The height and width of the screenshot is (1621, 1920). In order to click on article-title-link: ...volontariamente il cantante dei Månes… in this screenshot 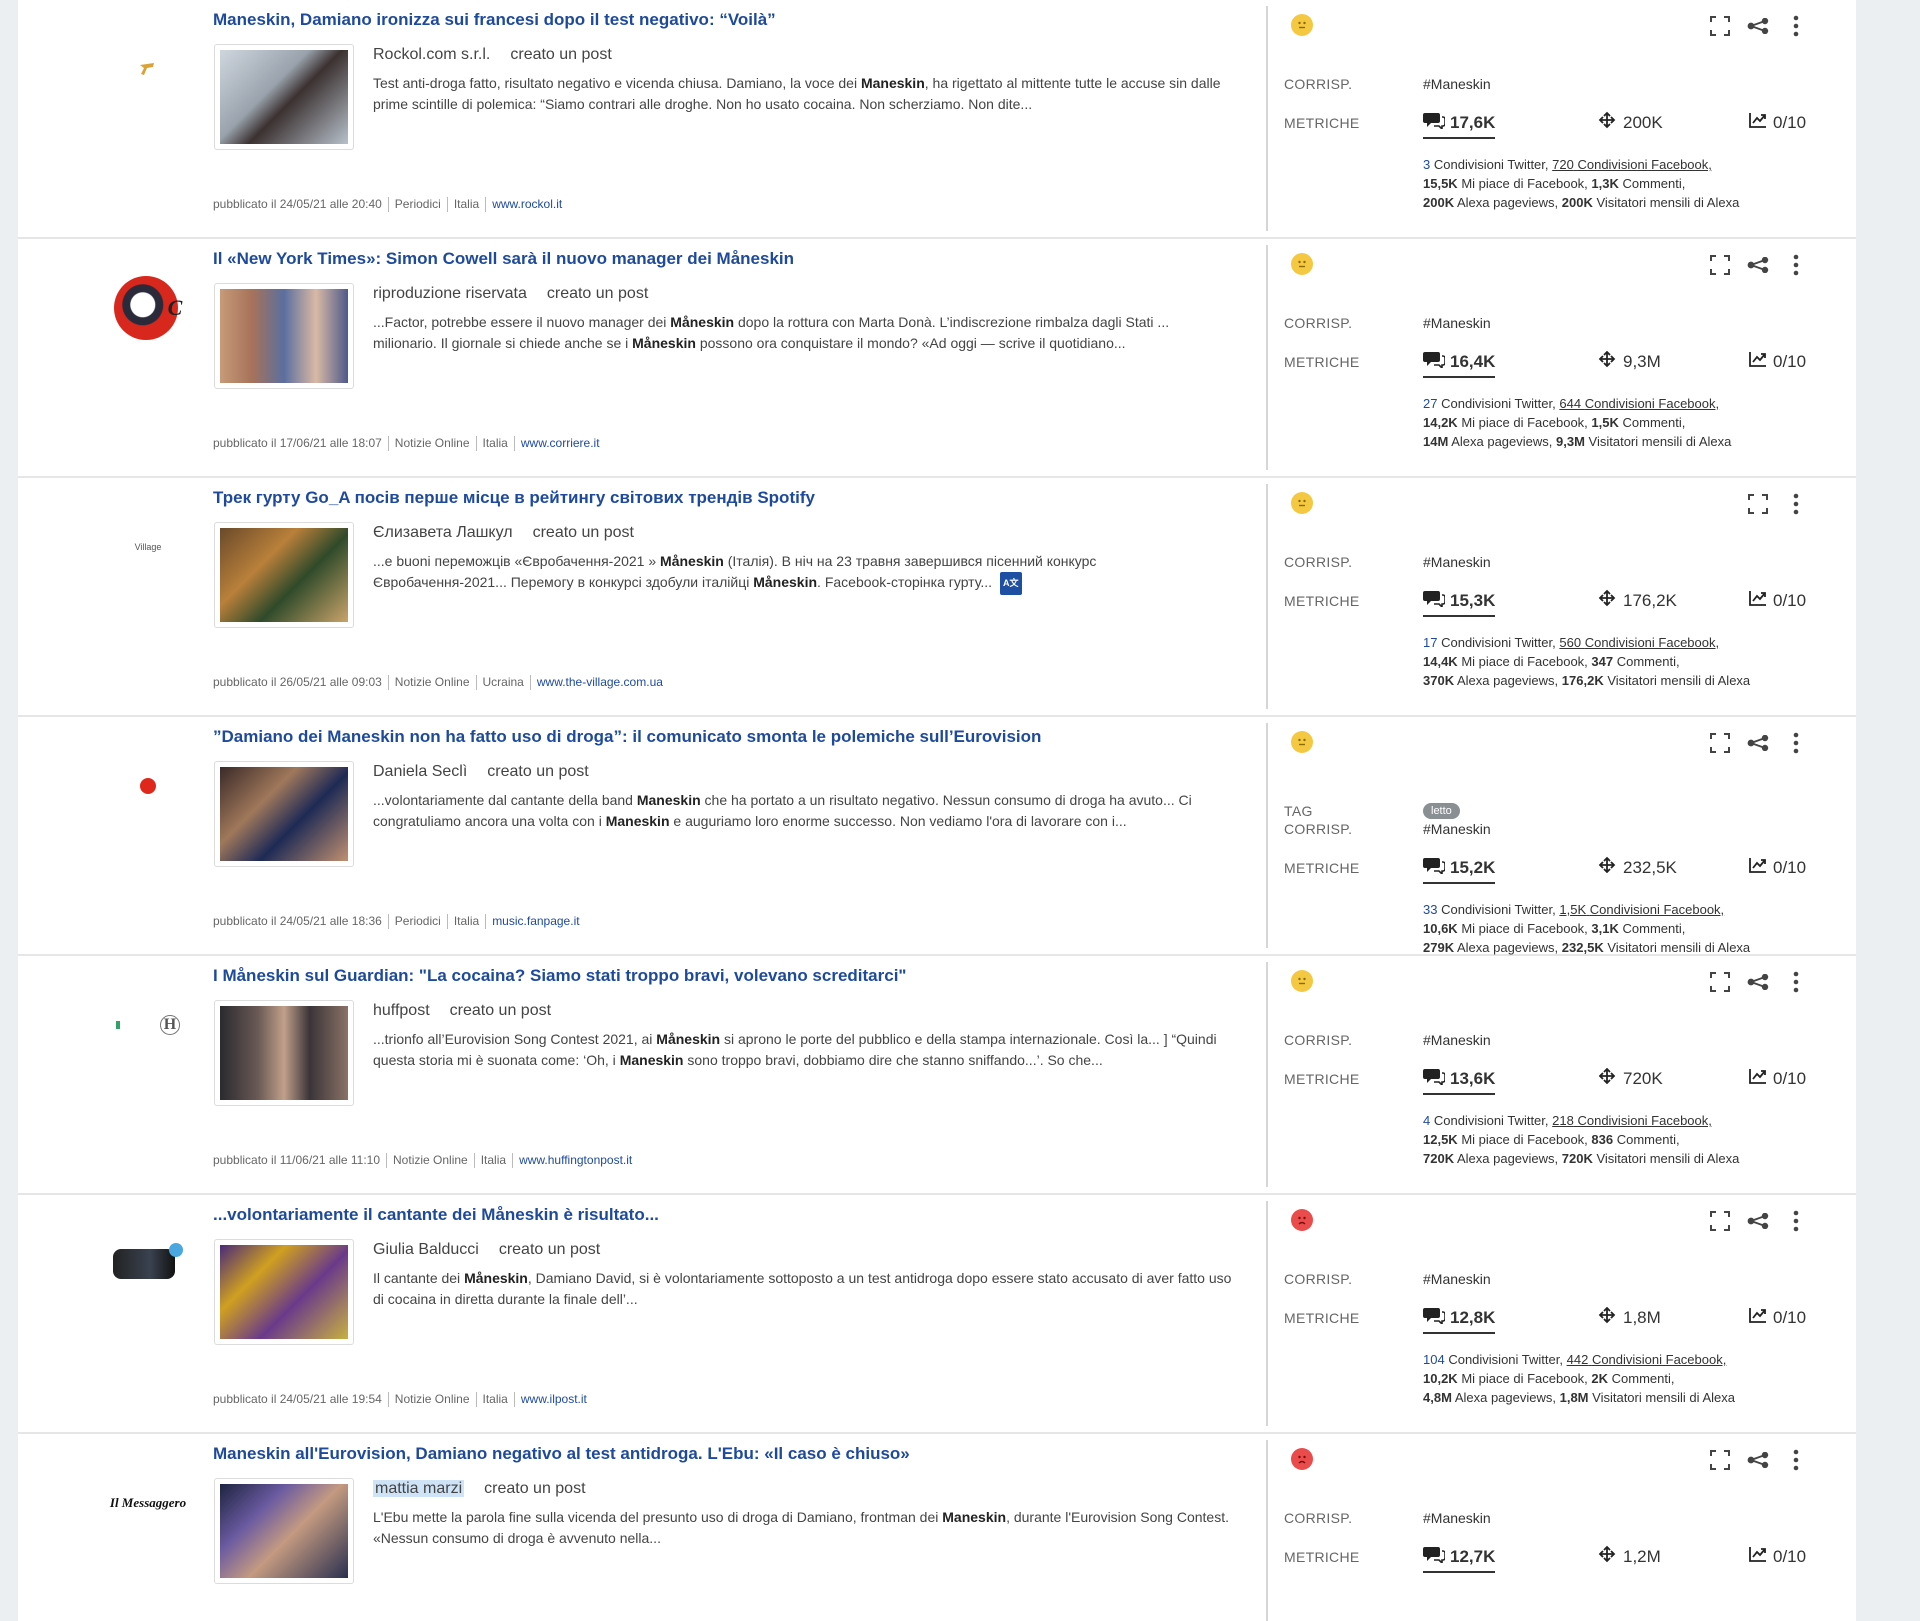, I will do `click(728, 1215)`.